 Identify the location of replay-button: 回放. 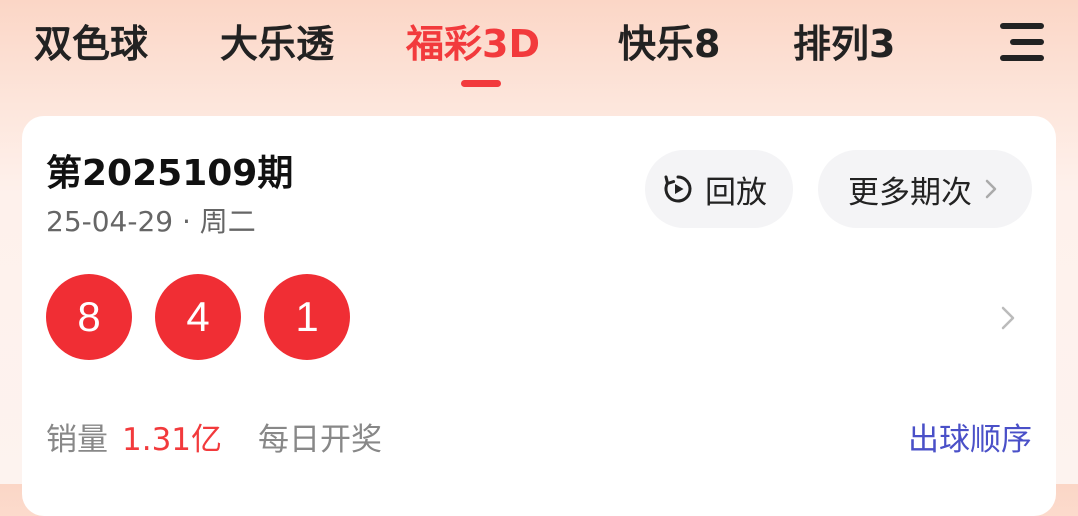
(719, 189).